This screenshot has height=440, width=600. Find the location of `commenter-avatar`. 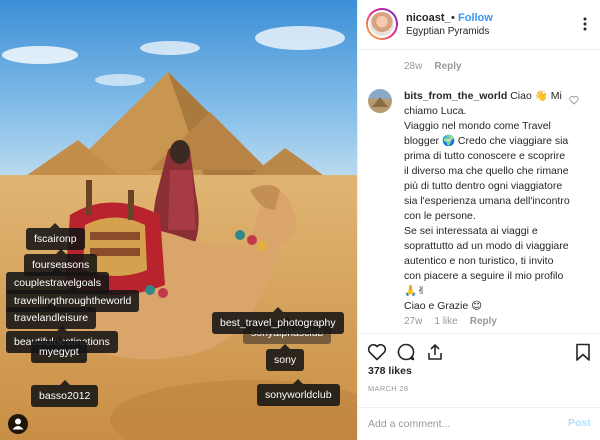

commenter-avatar is located at coordinates (380, 101).